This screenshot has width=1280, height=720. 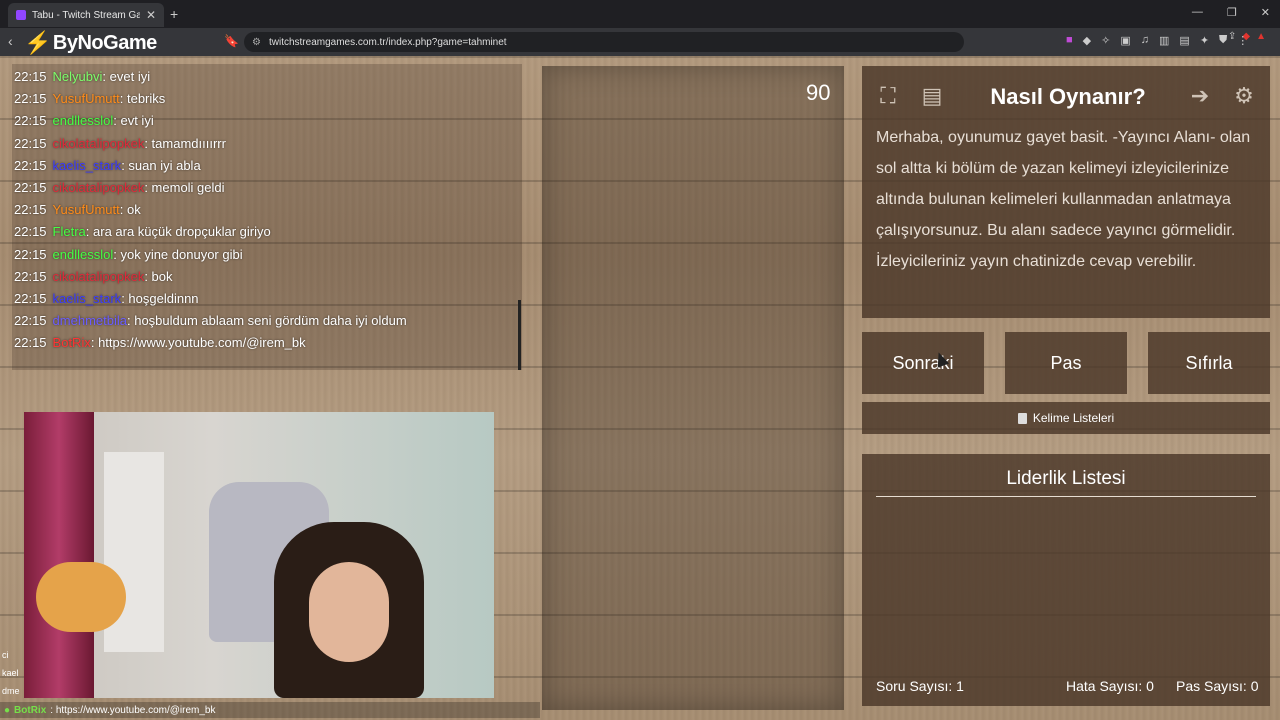 I want to click on streamer-face, so click(x=349, y=612).